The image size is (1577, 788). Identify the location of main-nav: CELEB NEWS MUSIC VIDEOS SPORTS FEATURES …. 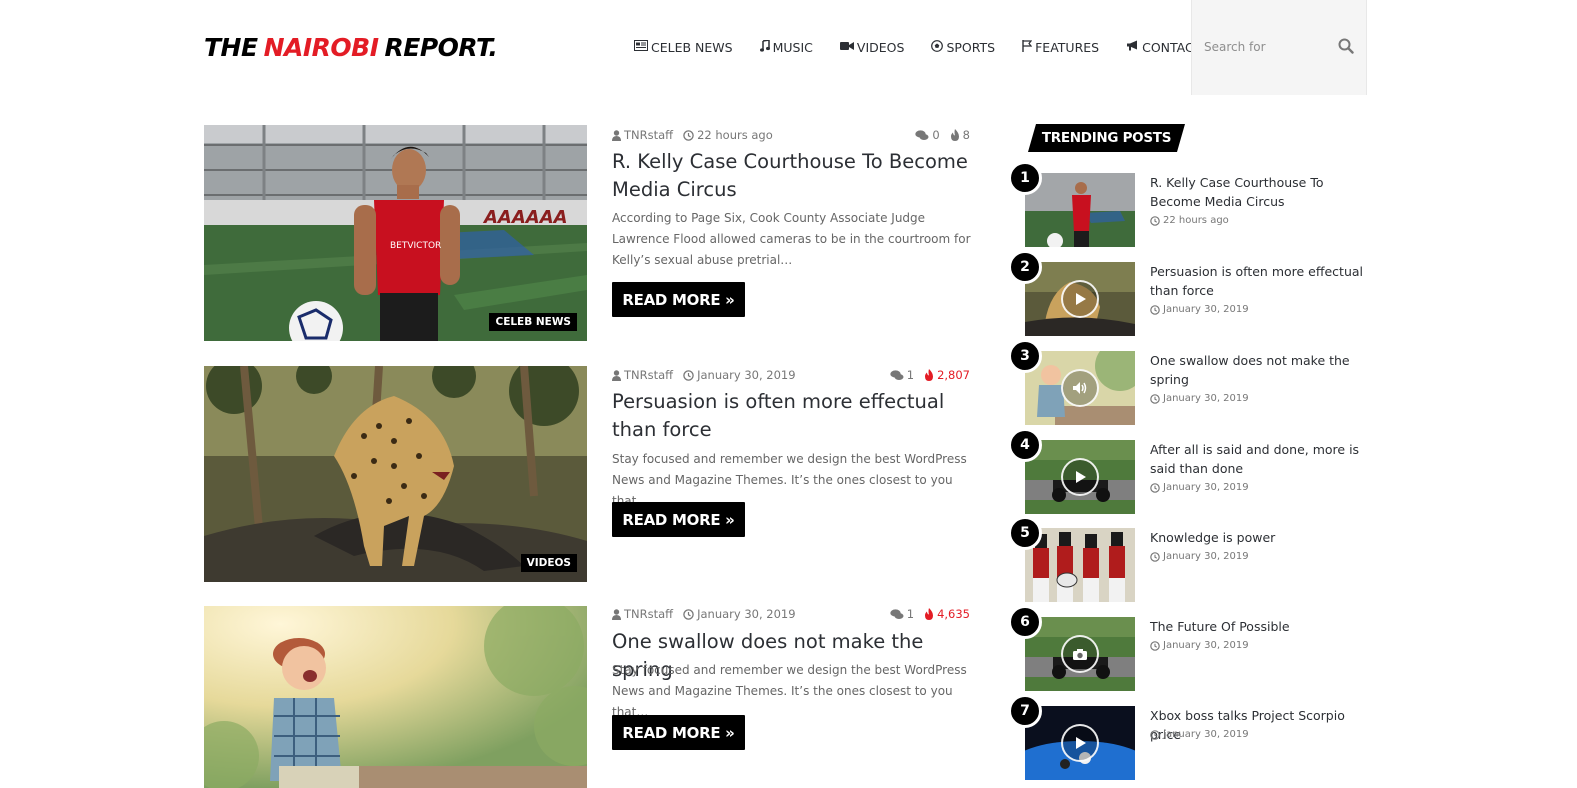
(921, 47).